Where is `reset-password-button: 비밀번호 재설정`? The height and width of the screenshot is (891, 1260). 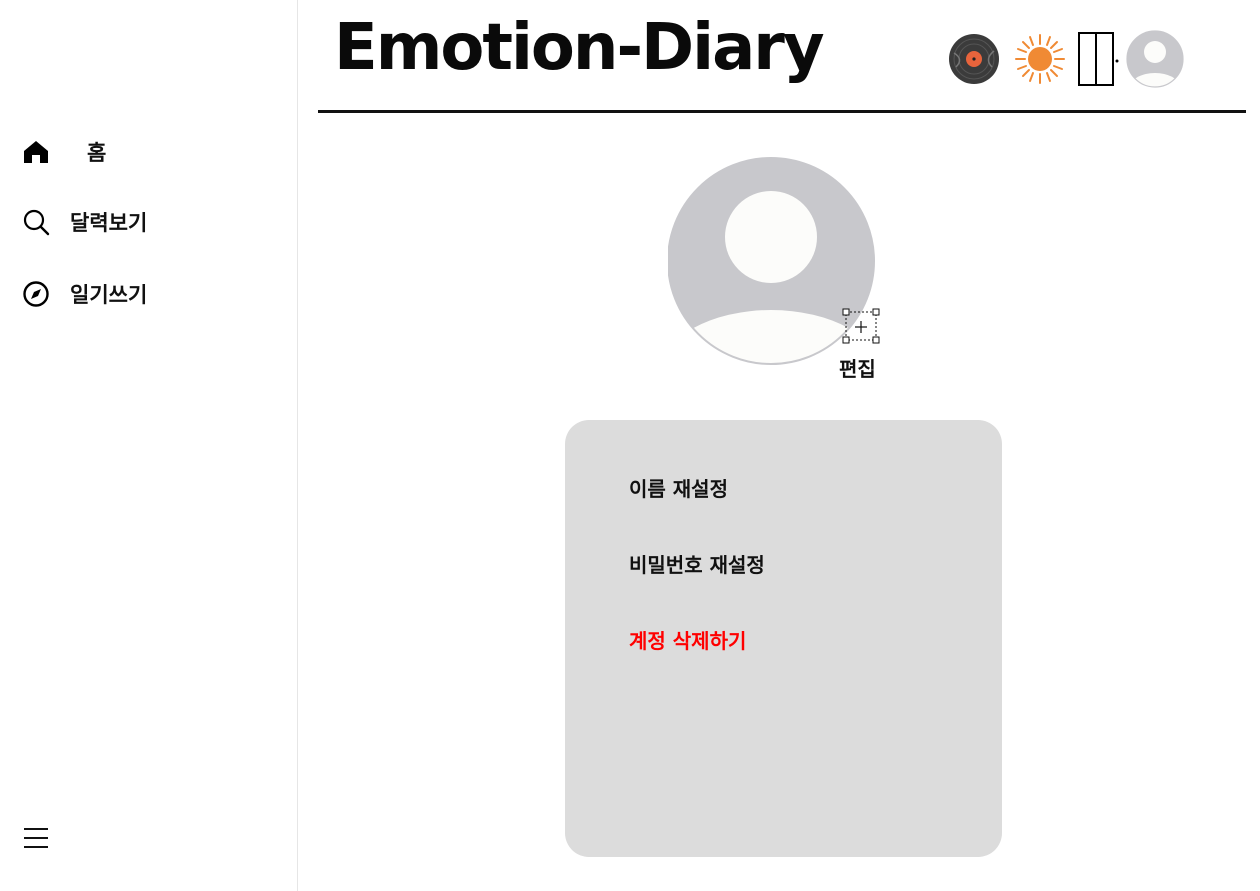 reset-password-button: 비밀번호 재설정 is located at coordinates (697, 563).